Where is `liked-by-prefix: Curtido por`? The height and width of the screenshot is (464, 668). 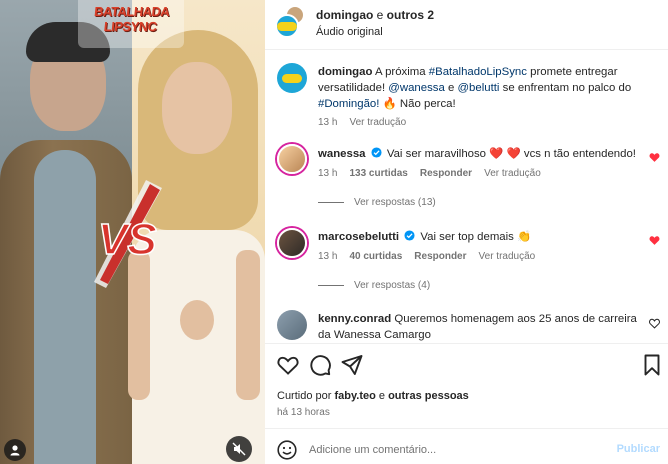
liked-by-prefix: Curtido por is located at coordinates (306, 396).